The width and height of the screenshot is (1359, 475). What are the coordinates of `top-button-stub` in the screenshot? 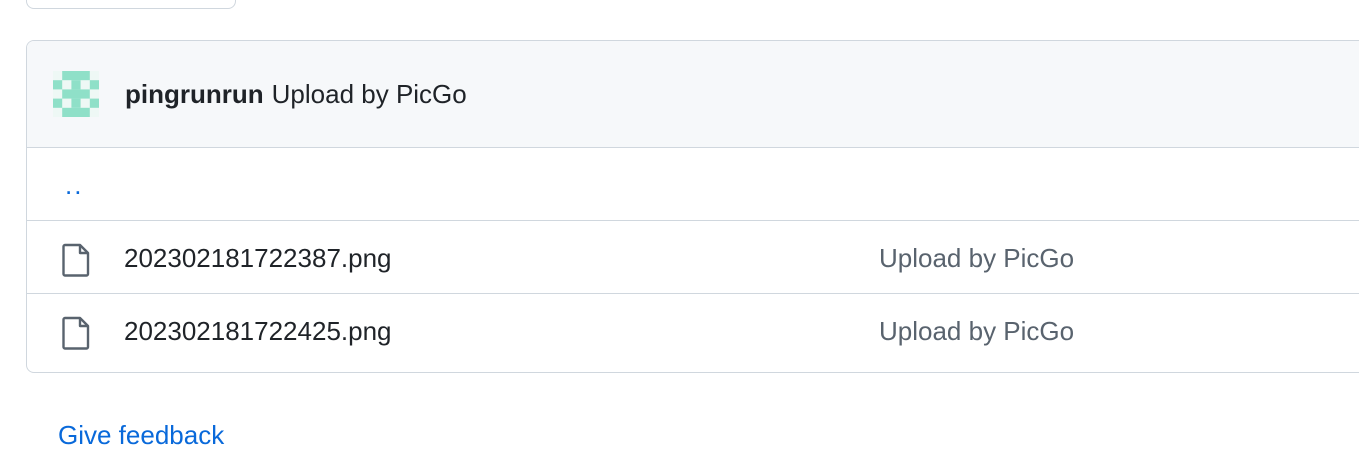 It's located at (131, 4).